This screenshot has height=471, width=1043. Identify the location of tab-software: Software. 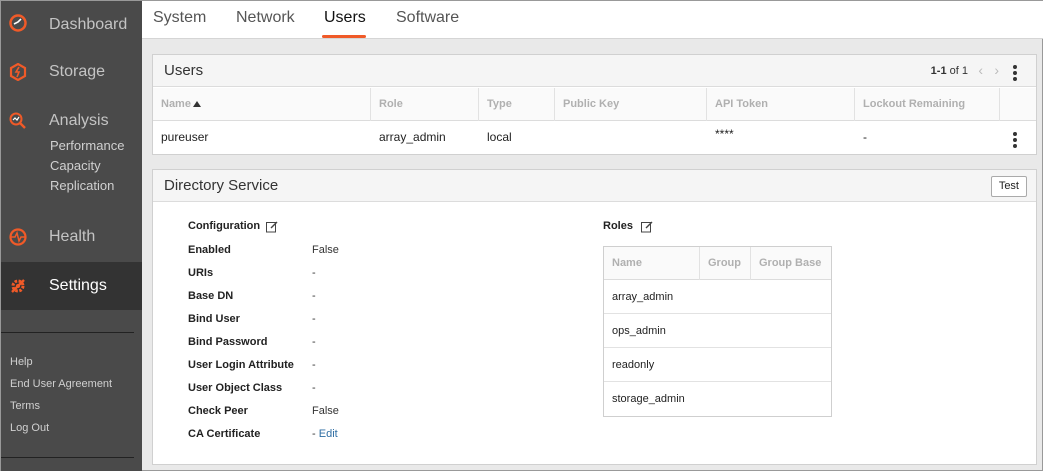
(427, 18).